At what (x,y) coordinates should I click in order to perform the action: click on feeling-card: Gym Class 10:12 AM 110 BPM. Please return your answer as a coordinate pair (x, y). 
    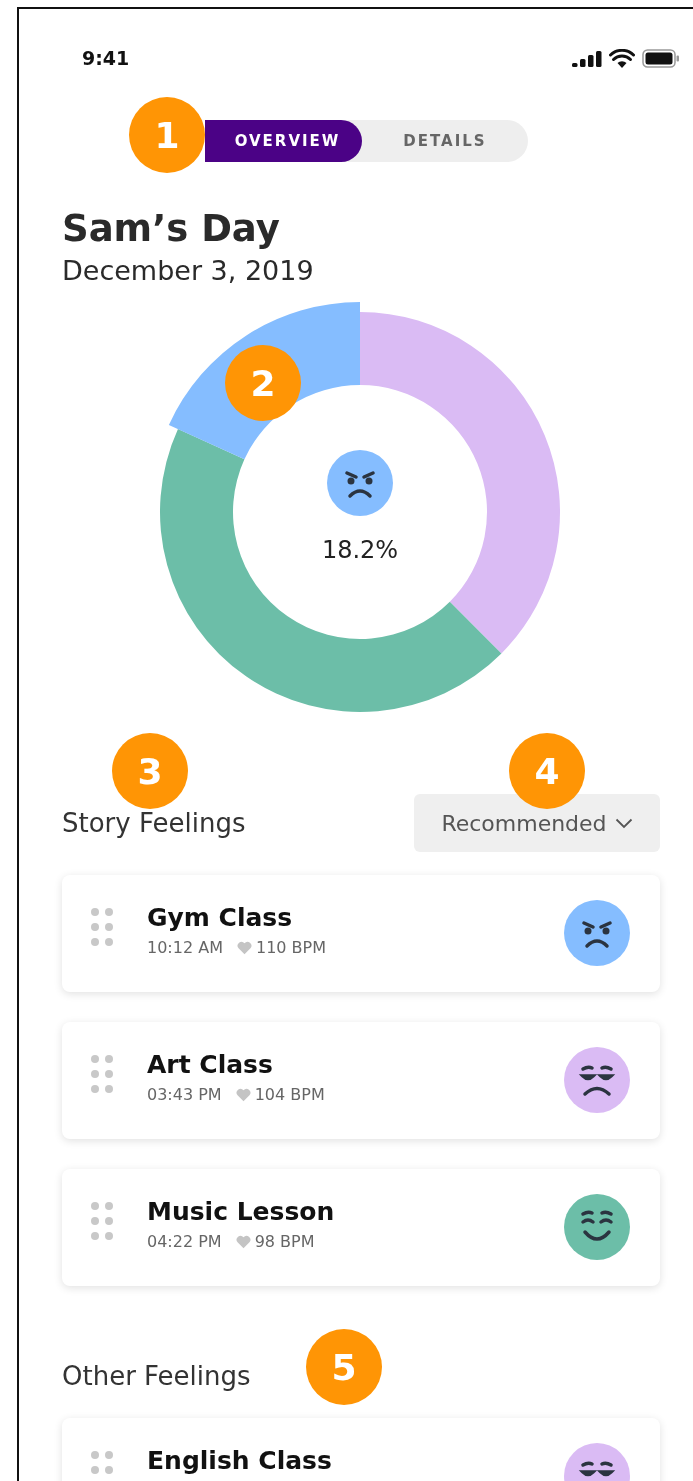
    Looking at the image, I should click on (361, 933).